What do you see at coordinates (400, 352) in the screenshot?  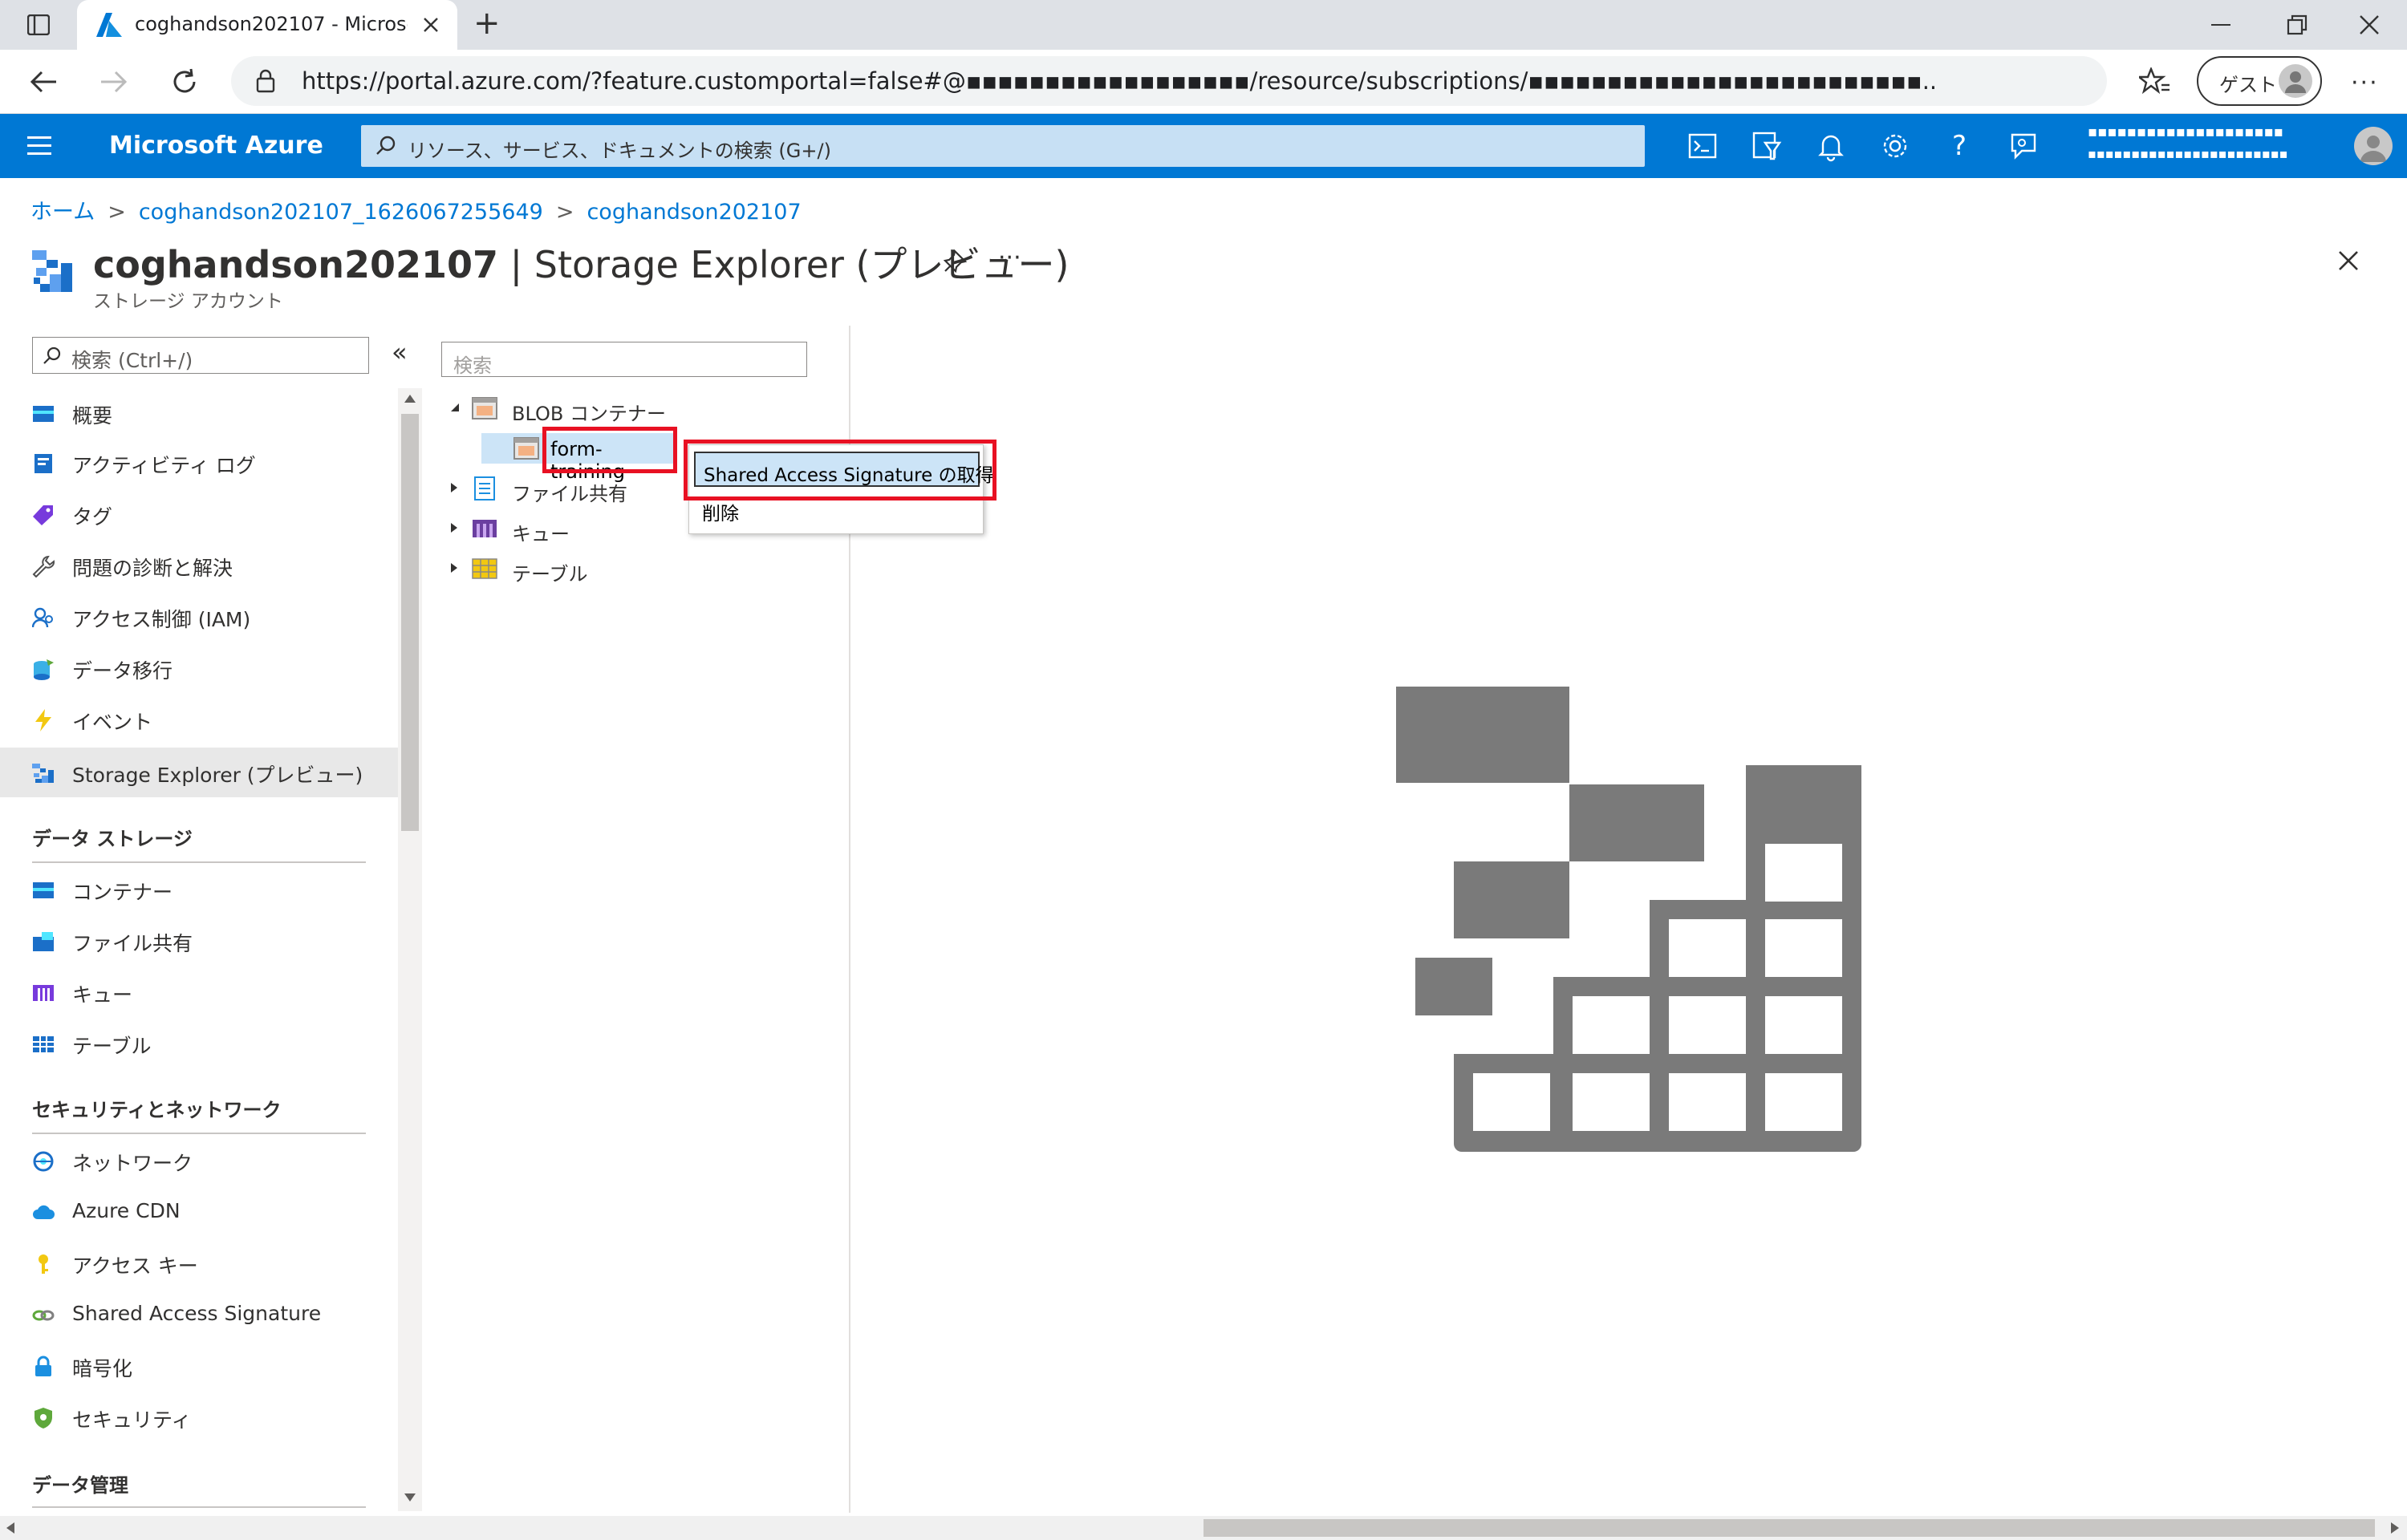 I see `collapse-menu-button: «` at bounding box center [400, 352].